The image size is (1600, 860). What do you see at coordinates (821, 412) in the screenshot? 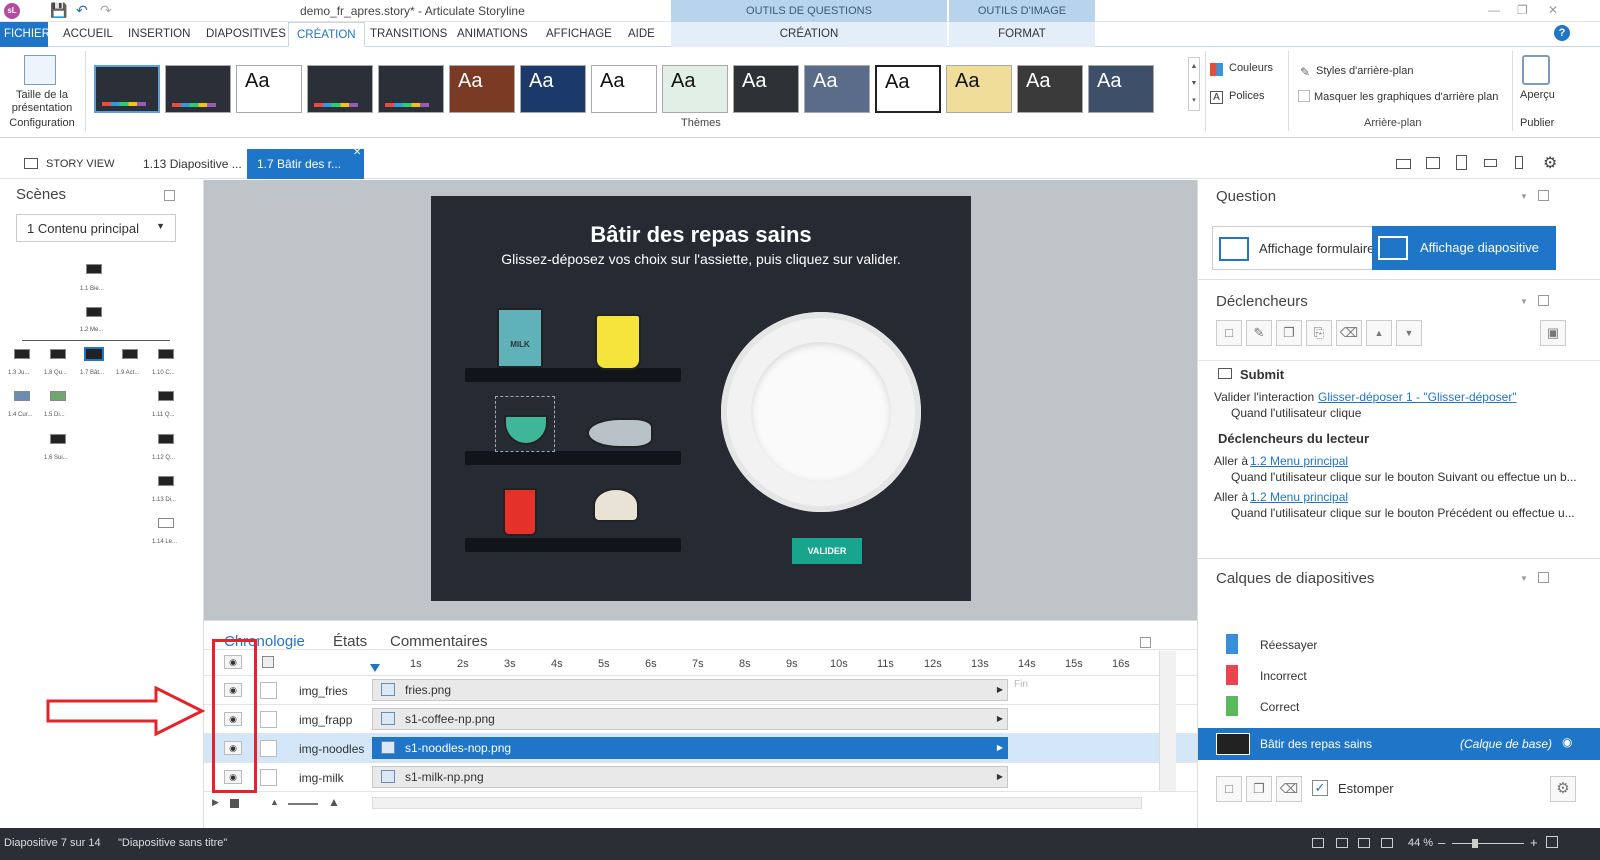
I see `plate-image` at bounding box center [821, 412].